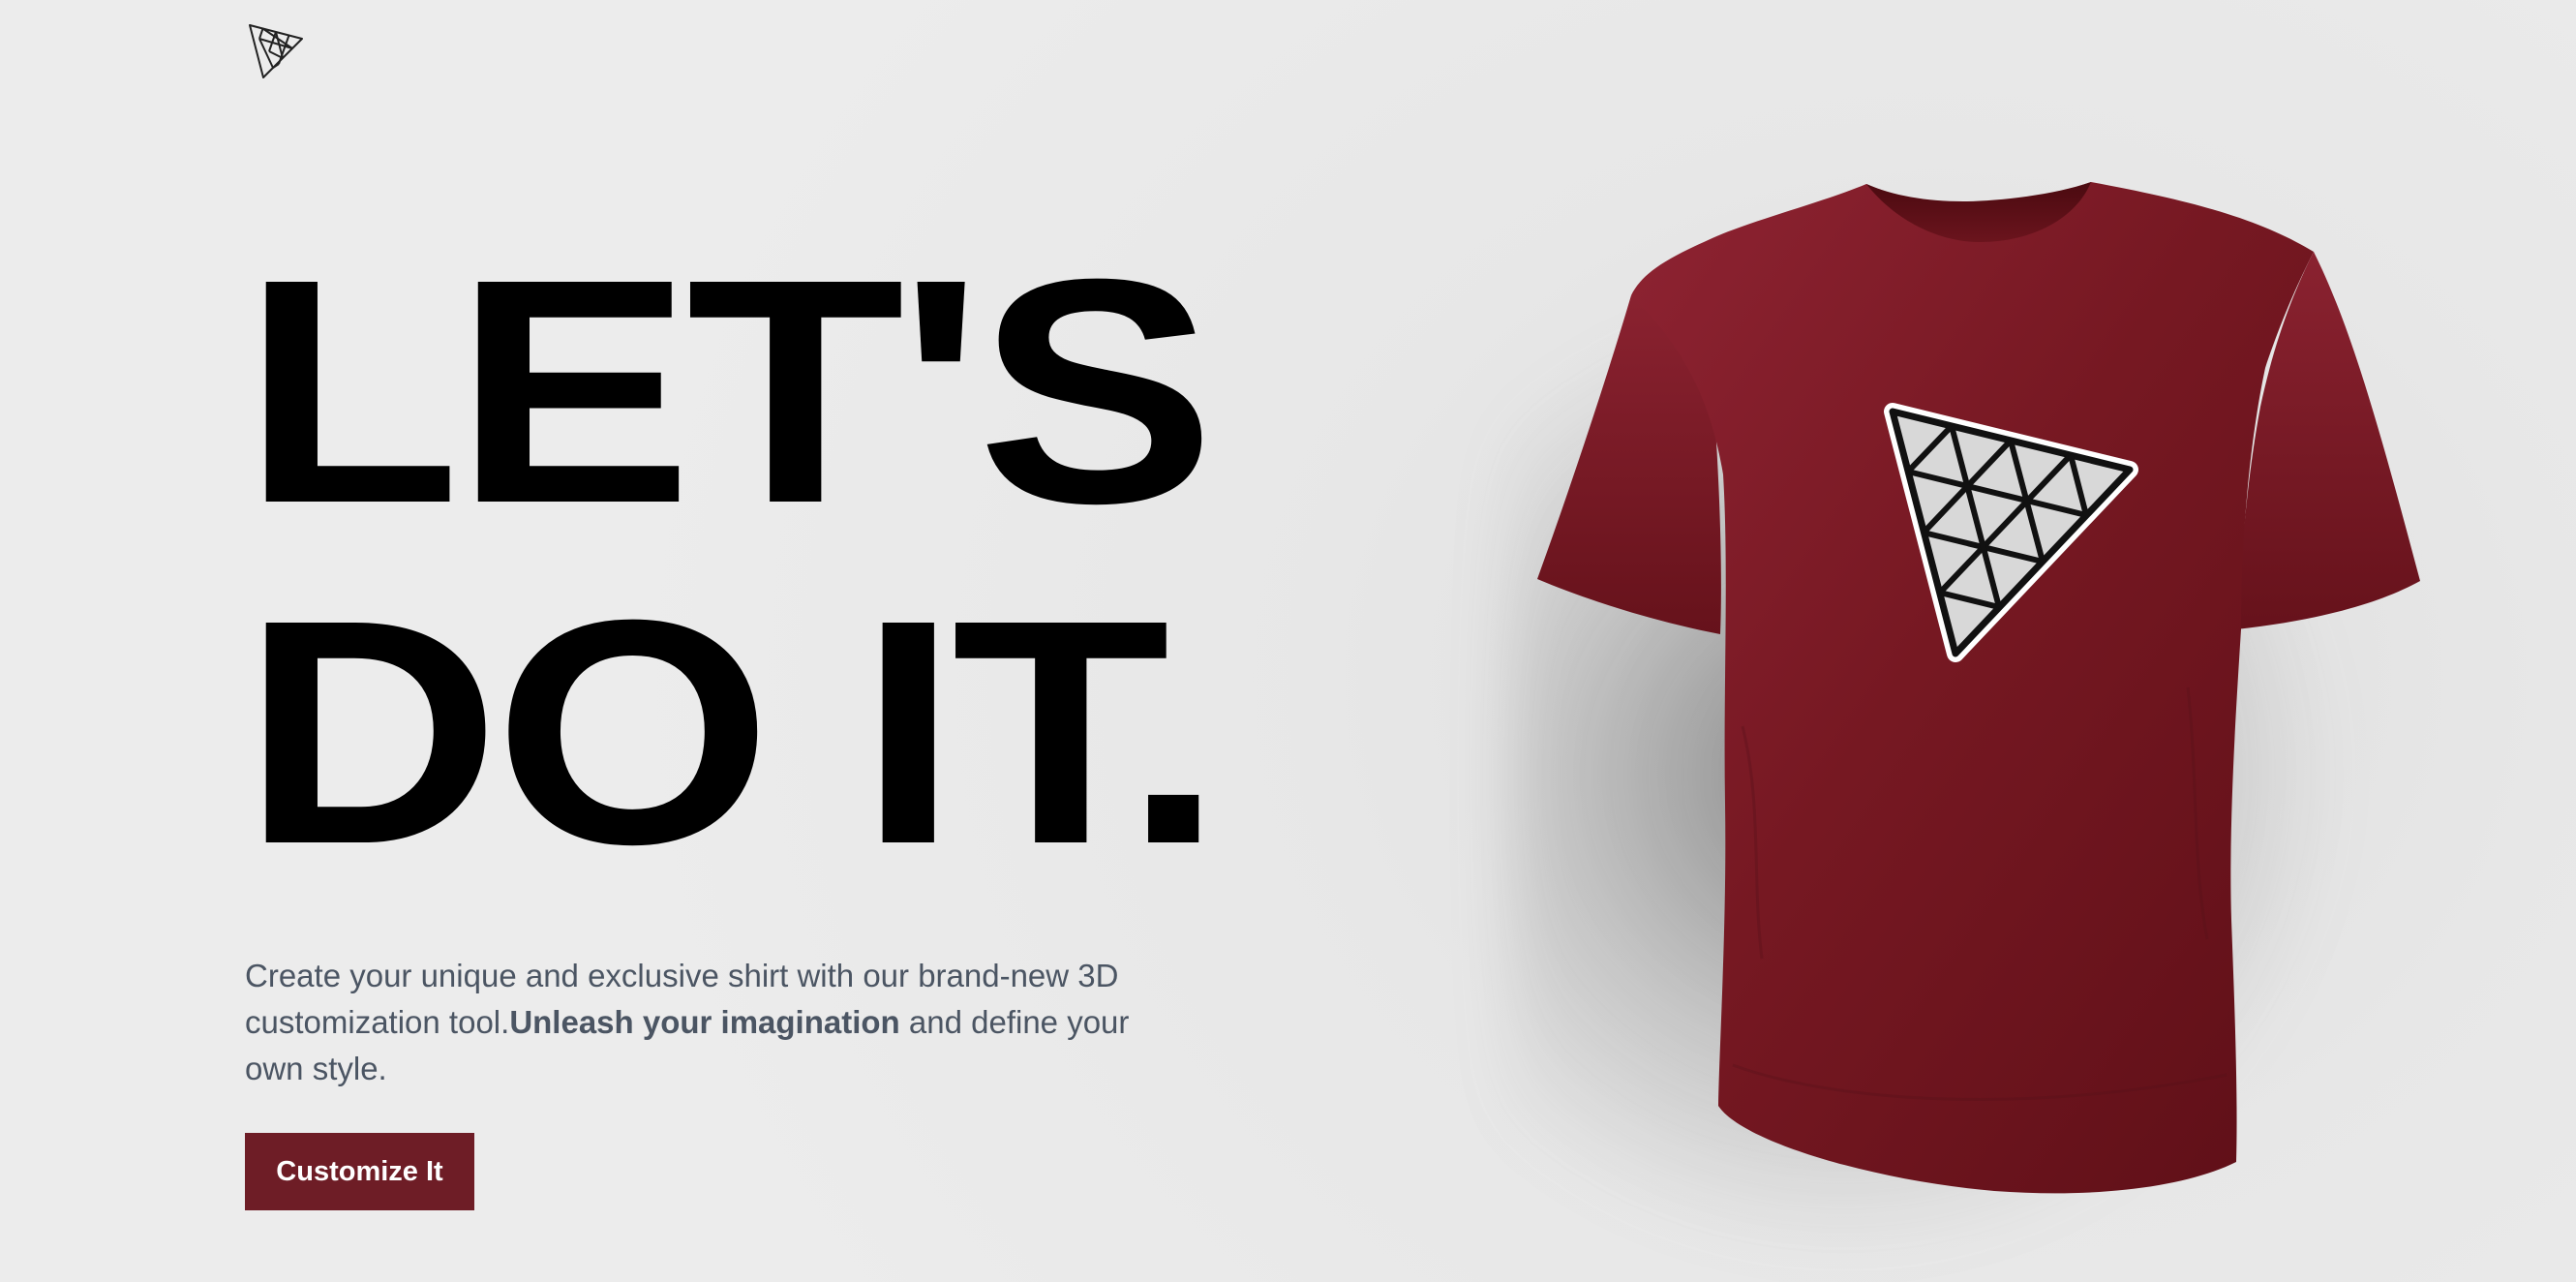  What do you see at coordinates (733, 731) in the screenshot?
I see `hero-title-line-2: DO IT.` at bounding box center [733, 731].